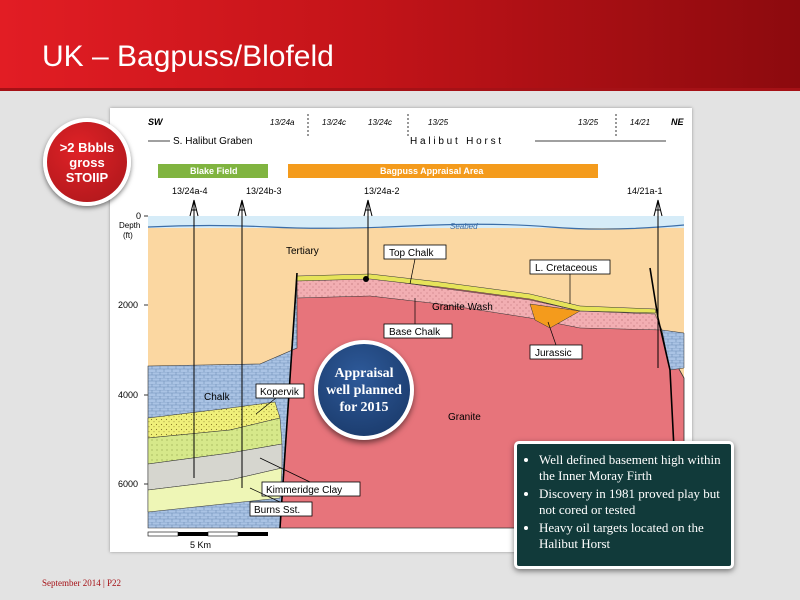 This screenshot has width=800, height=600. I want to click on scale-label: 5 Km, so click(200, 545).